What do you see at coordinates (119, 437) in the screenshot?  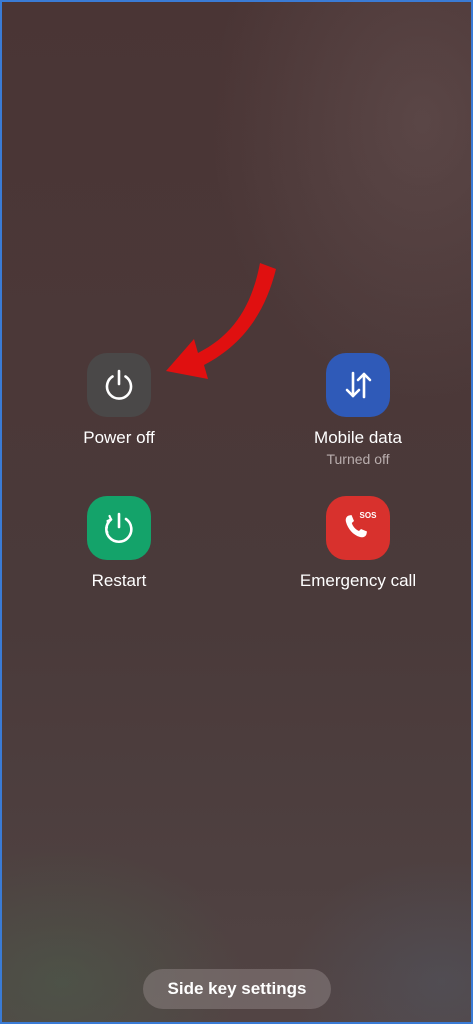 I see `power-off-label: Power off` at bounding box center [119, 437].